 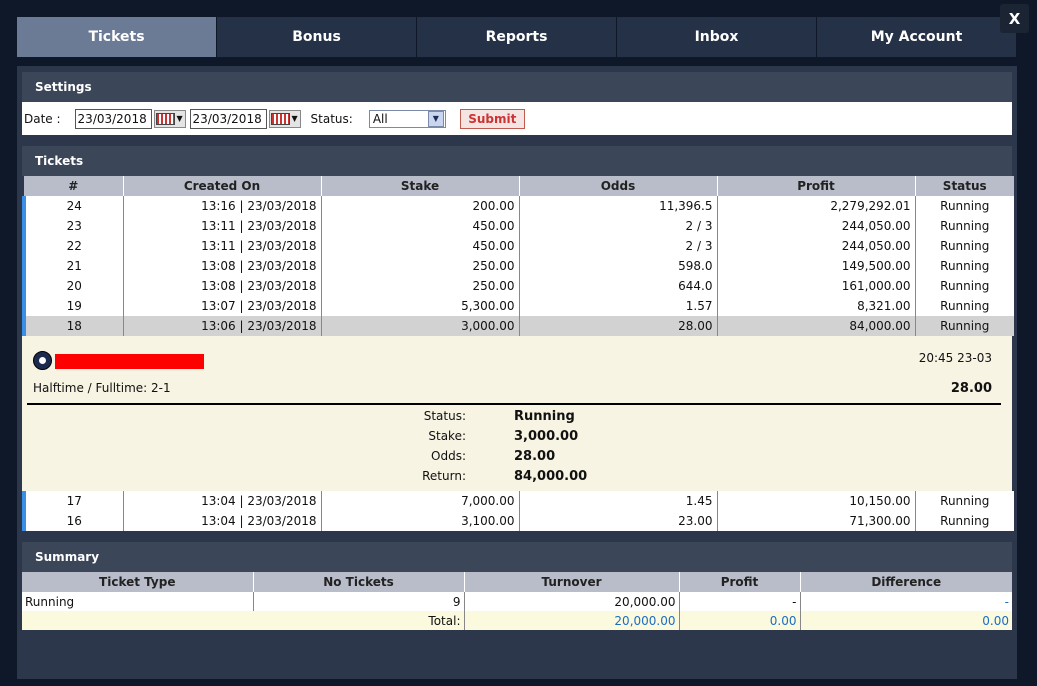 What do you see at coordinates (419, 501) in the screenshot?
I see `ticket-stake: 7,000.00` at bounding box center [419, 501].